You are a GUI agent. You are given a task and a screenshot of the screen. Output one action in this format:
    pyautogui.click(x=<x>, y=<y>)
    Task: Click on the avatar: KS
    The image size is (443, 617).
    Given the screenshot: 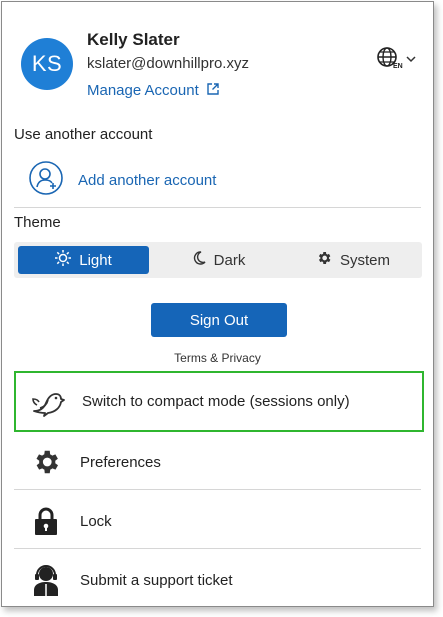 What is the action you would take?
    pyautogui.click(x=47, y=64)
    